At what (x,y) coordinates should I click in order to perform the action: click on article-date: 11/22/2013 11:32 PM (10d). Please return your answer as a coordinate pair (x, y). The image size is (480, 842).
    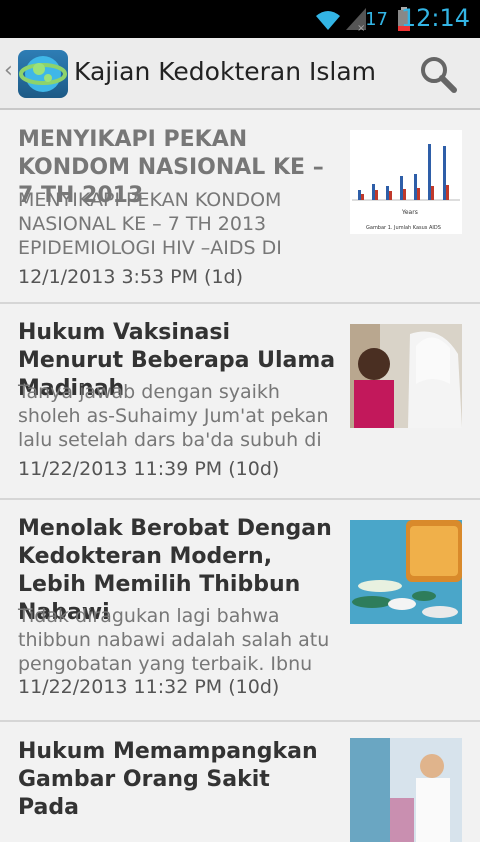
    Looking at the image, I should click on (149, 687).